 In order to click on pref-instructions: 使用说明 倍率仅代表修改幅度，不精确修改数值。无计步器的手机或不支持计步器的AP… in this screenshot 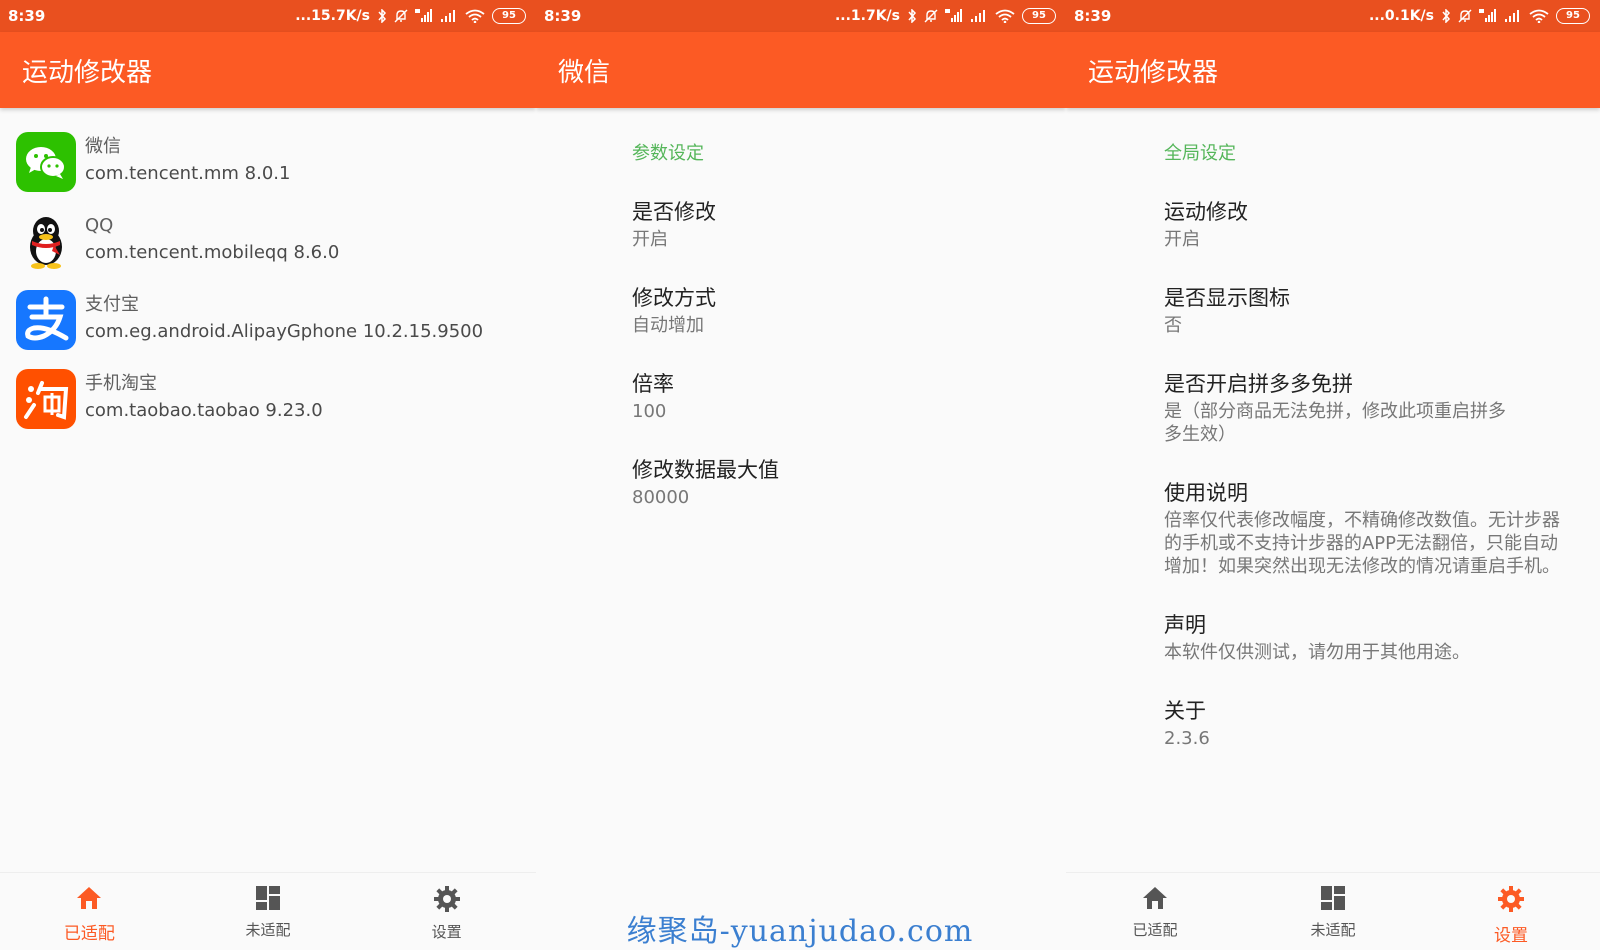, I will do `click(1382, 528)`.